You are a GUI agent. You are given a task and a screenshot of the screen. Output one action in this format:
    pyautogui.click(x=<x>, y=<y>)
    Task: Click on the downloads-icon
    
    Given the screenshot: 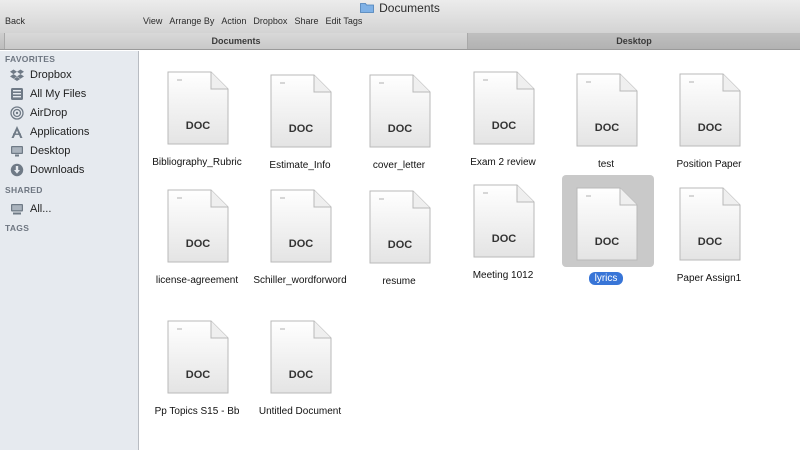 What is the action you would take?
    pyautogui.click(x=17, y=170)
    